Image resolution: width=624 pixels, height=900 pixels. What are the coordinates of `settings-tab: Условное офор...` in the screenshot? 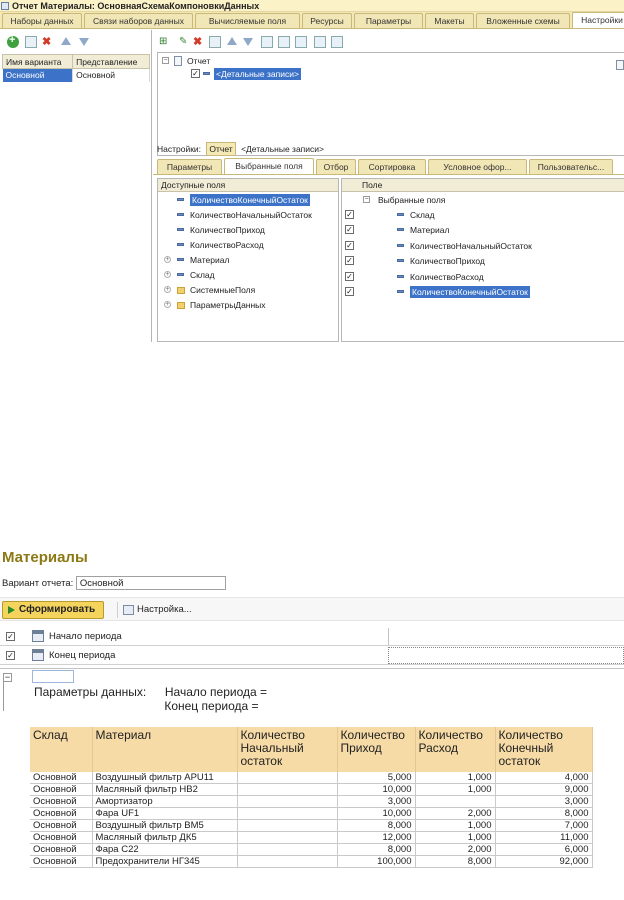 It's located at (477, 166).